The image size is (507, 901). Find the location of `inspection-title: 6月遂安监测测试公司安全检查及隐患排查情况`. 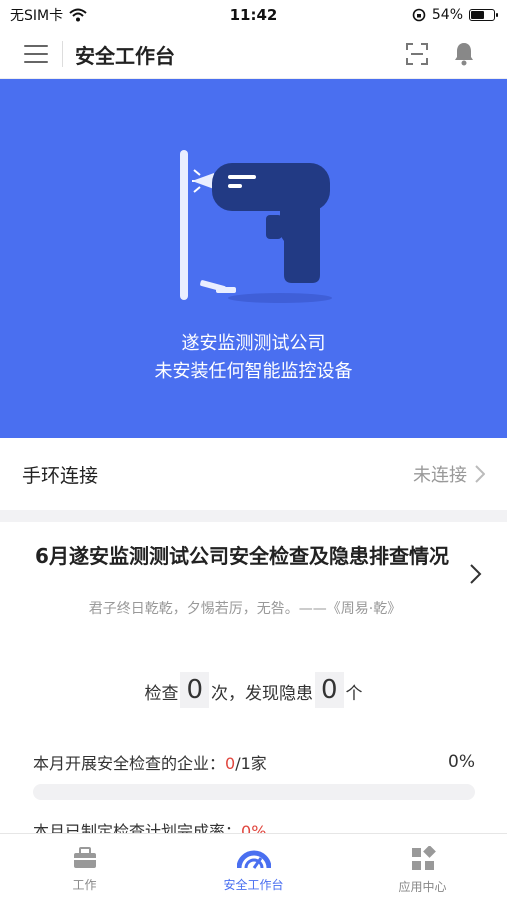

inspection-title: 6月遂安监测测试公司安全检查及隐患排查情况 is located at coordinates (242, 556).